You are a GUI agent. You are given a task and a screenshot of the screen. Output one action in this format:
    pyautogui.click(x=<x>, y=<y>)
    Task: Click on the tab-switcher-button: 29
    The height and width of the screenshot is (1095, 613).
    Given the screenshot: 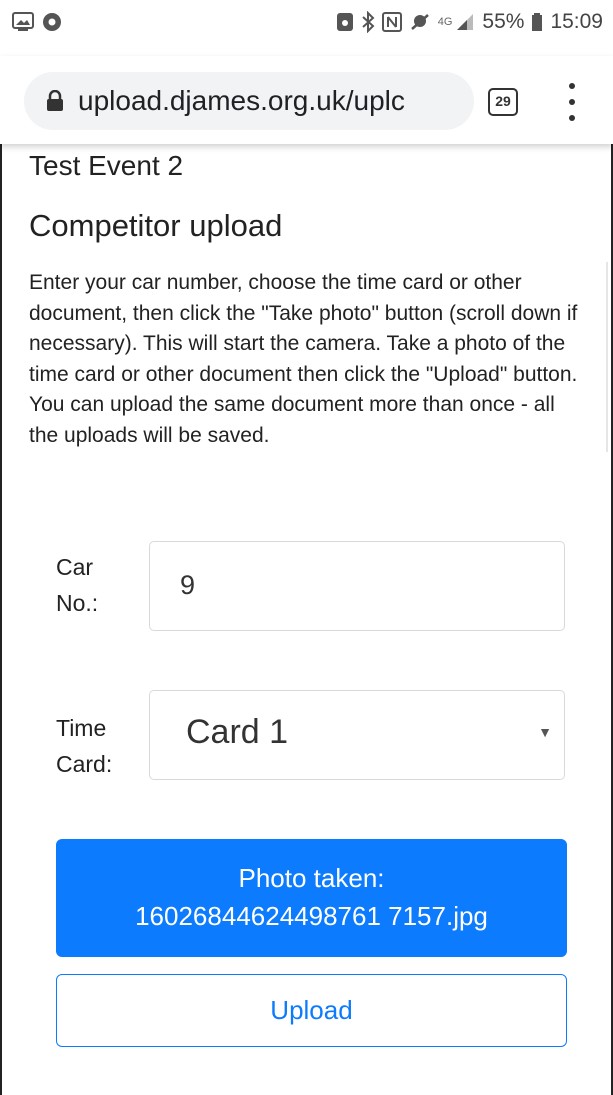 What is the action you would take?
    pyautogui.click(x=503, y=102)
    